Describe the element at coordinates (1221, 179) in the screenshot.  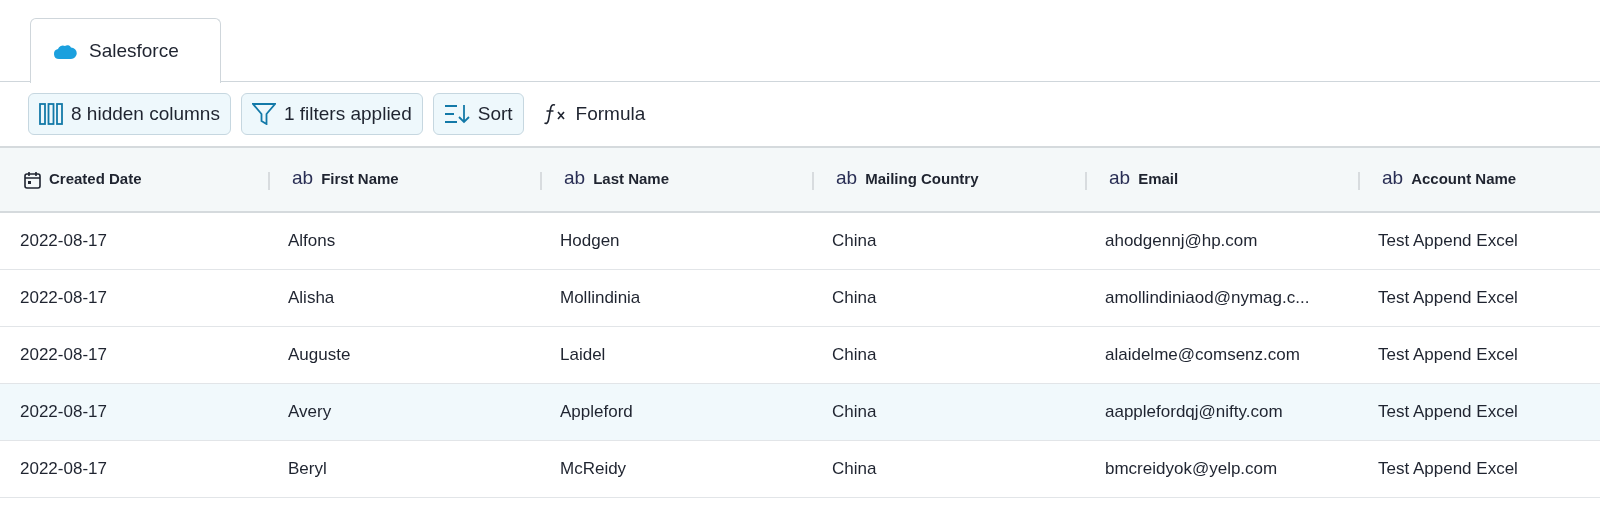
I see `column-header: ab Email` at that location.